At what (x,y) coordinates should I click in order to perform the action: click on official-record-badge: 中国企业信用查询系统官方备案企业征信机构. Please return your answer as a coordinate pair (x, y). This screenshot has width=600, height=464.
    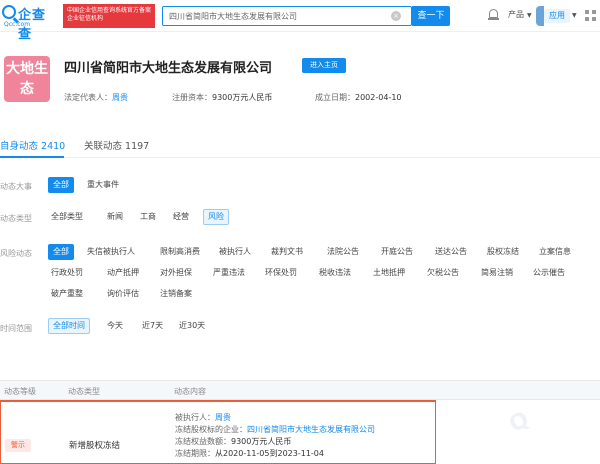
    Looking at the image, I should click on (109, 16).